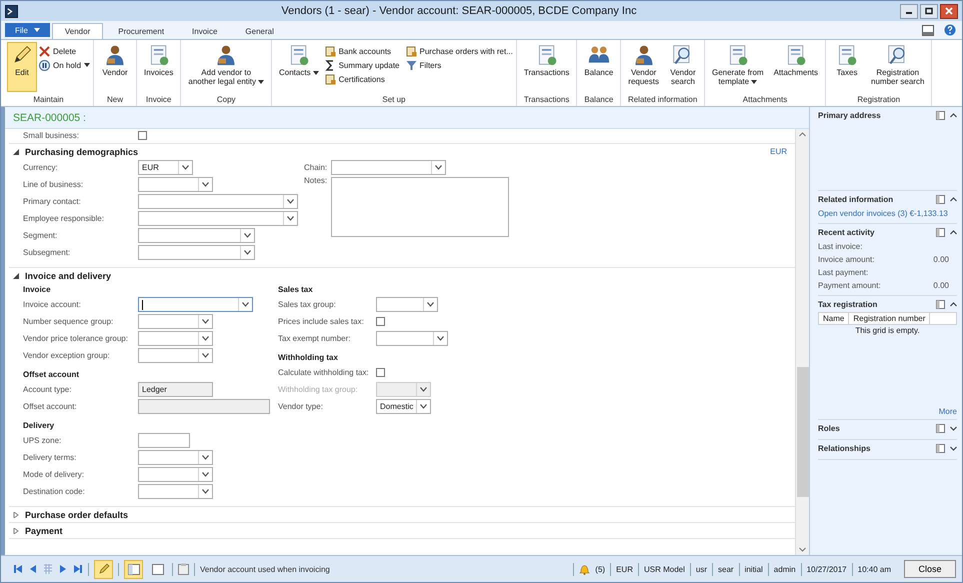 Image resolution: width=963 pixels, height=583 pixels. Describe the element at coordinates (78, 31) in the screenshot. I see `ribbon-tab: Vendor` at that location.